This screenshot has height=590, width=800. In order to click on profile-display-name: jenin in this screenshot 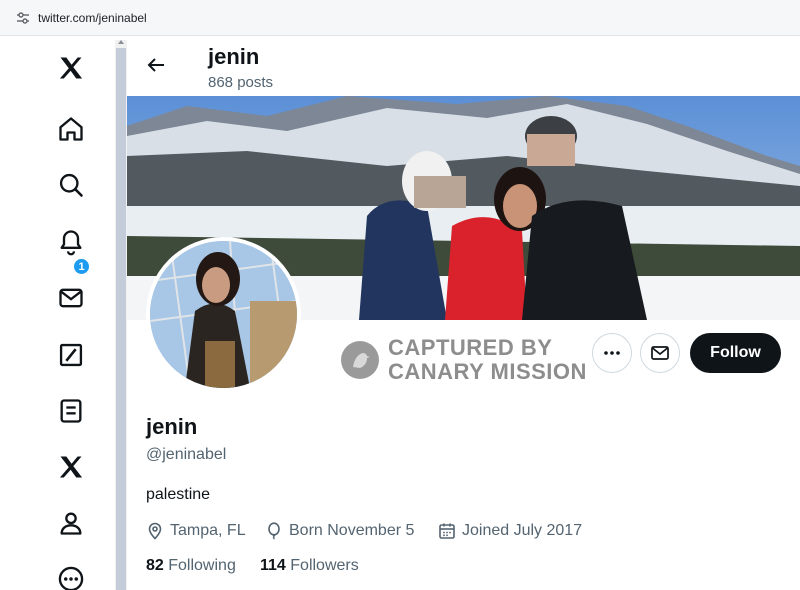, I will do `click(172, 426)`.